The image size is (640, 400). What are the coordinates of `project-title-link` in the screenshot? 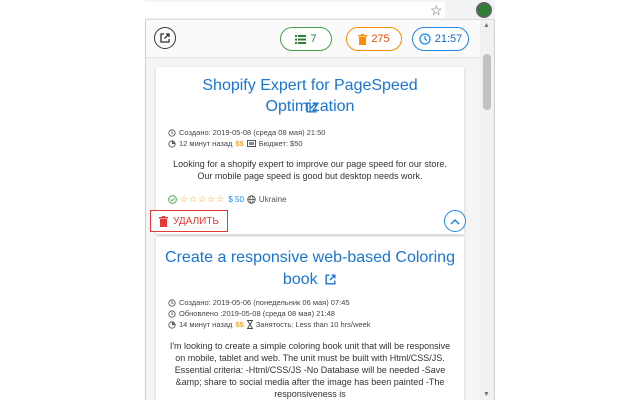 It's located at (310, 107).